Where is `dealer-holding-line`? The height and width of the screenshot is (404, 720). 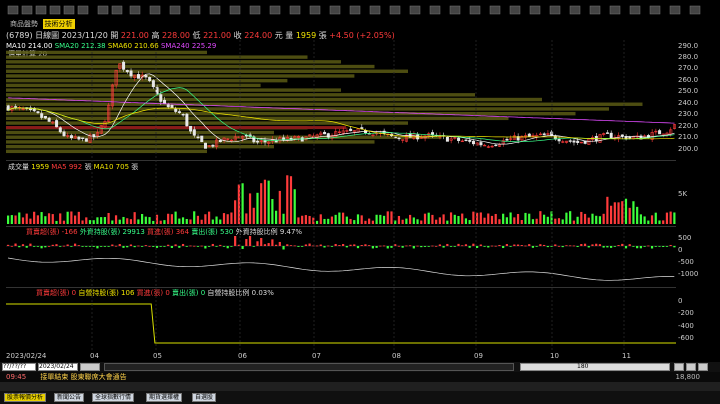 dealer-holding-line is located at coordinates (341, 323).